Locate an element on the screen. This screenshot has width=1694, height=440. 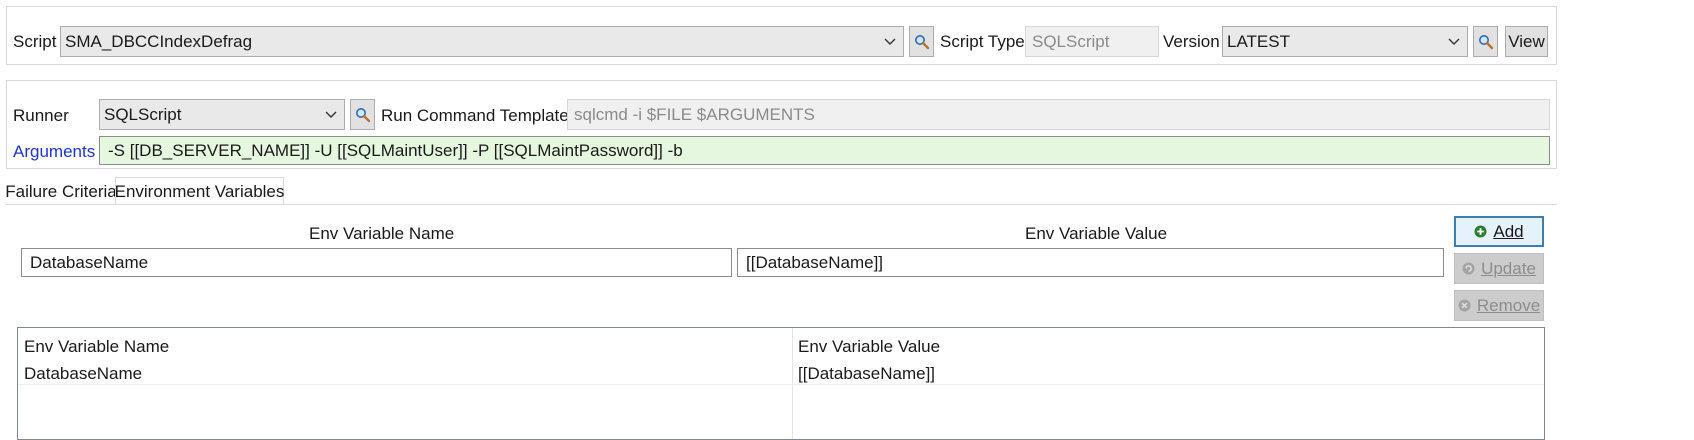
table-row: DatabaseName [[DatabaseName]] is located at coordinates (781, 371).